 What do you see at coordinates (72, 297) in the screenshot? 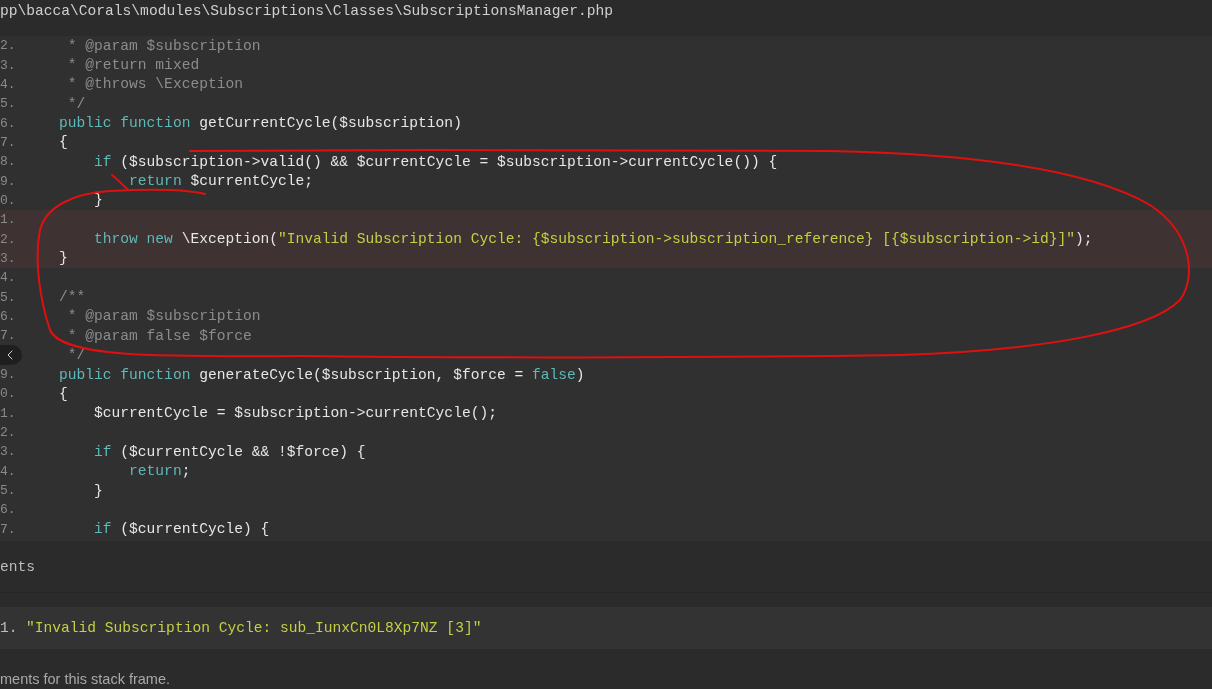
I see `code-line: /**` at bounding box center [72, 297].